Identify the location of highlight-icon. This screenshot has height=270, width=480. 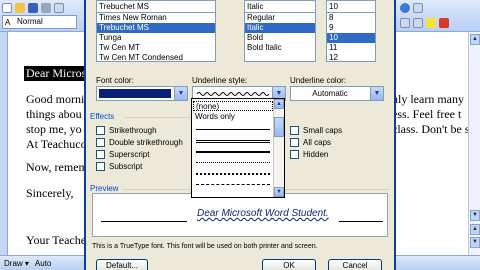
(431, 23).